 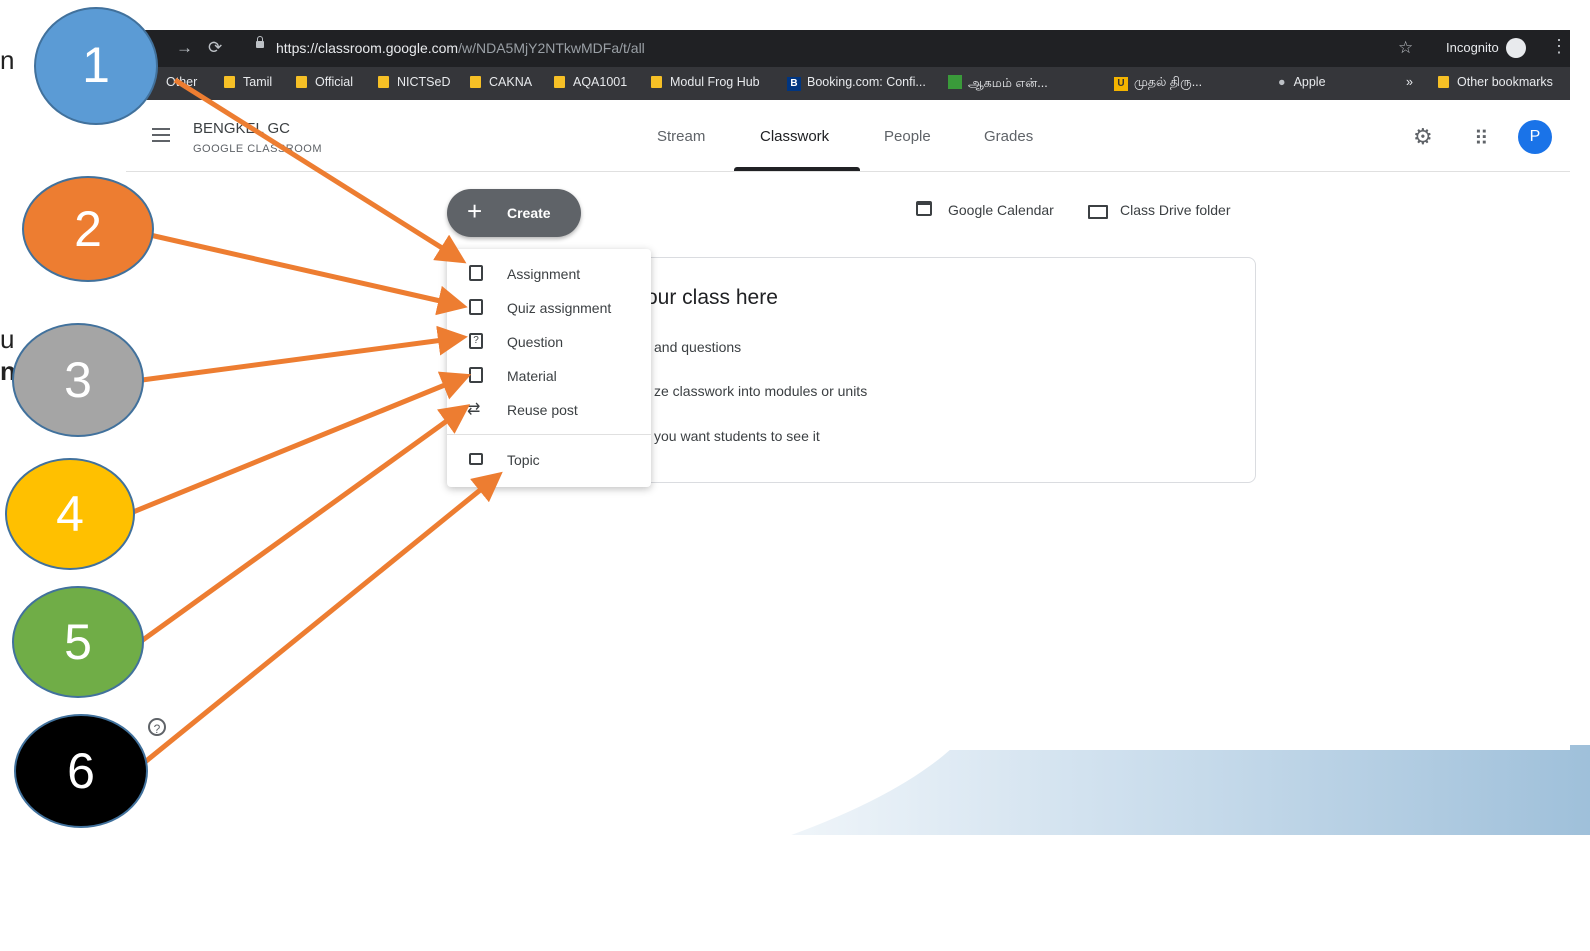 I want to click on number-circle-6: 6, so click(x=81, y=771).